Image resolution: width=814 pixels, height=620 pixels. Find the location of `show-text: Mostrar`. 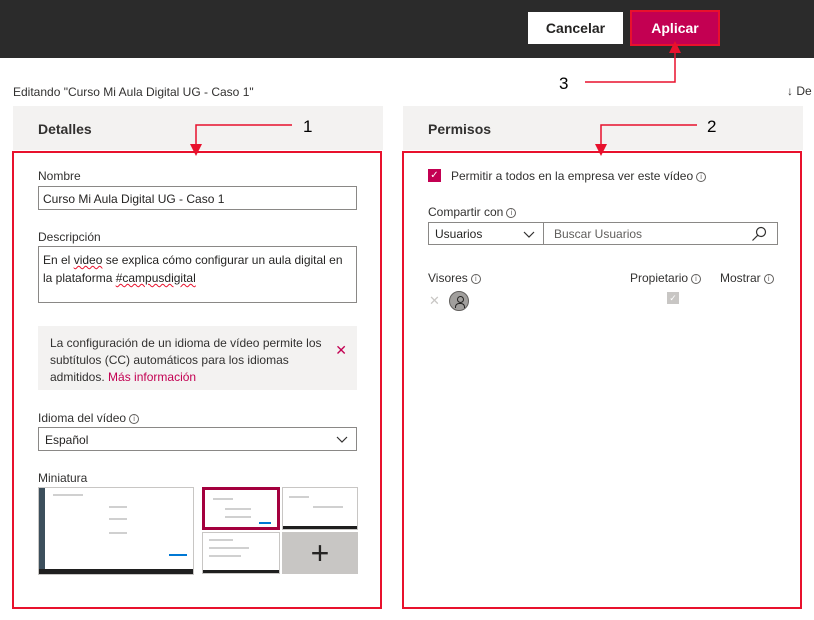

show-text: Mostrar is located at coordinates (740, 278).